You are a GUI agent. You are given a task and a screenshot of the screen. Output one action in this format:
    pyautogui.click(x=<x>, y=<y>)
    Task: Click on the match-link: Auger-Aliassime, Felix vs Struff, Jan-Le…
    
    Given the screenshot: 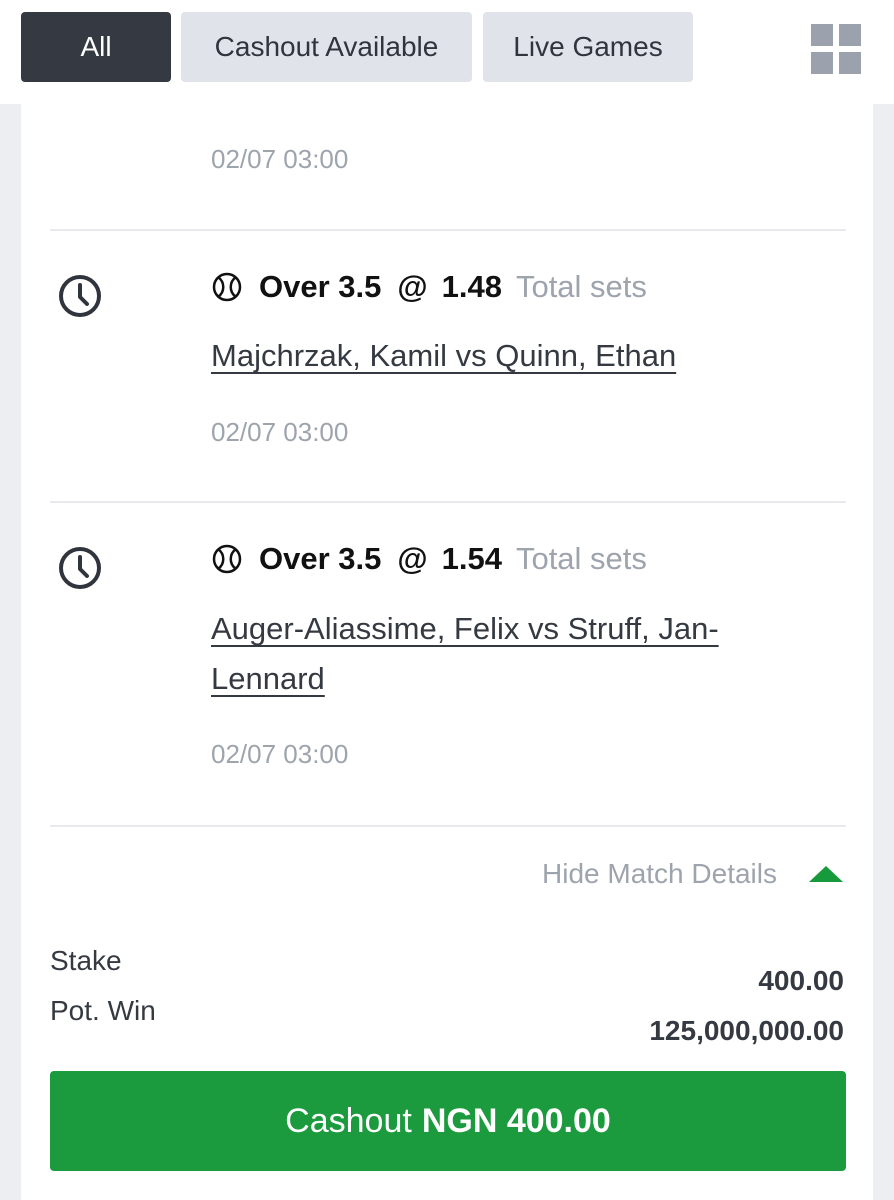 What is the action you would take?
    pyautogui.click(x=506, y=654)
    